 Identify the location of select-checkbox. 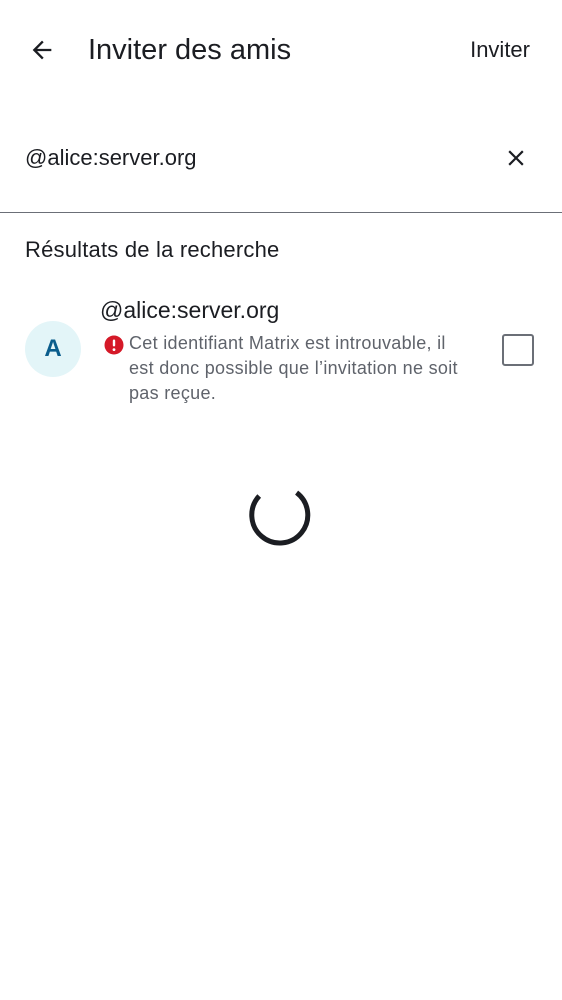
(518, 350).